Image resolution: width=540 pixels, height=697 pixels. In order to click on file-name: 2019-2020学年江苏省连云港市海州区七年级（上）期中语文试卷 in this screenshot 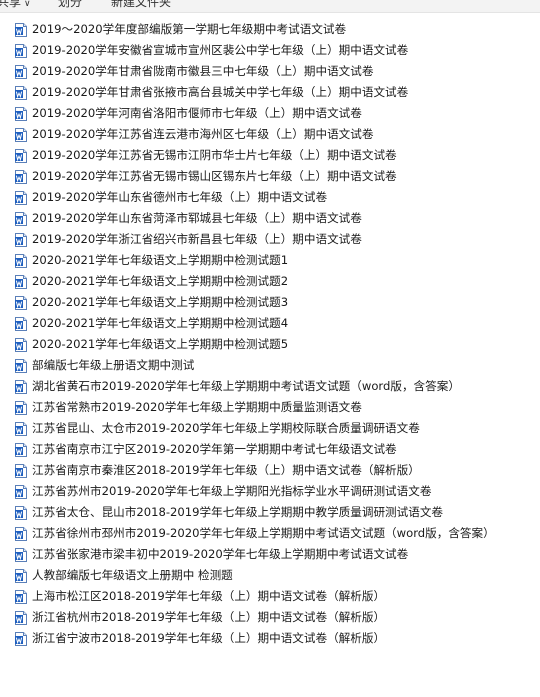, I will do `click(203, 134)`.